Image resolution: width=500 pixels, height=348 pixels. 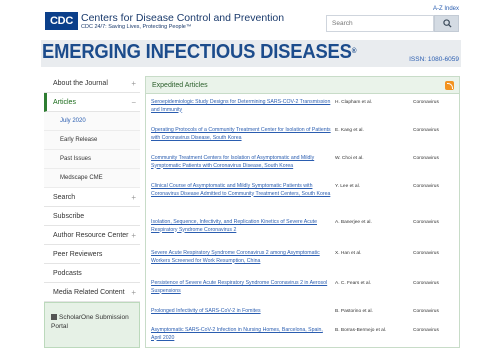 I want to click on sidebar-item-search: Search +, so click(x=92, y=197).